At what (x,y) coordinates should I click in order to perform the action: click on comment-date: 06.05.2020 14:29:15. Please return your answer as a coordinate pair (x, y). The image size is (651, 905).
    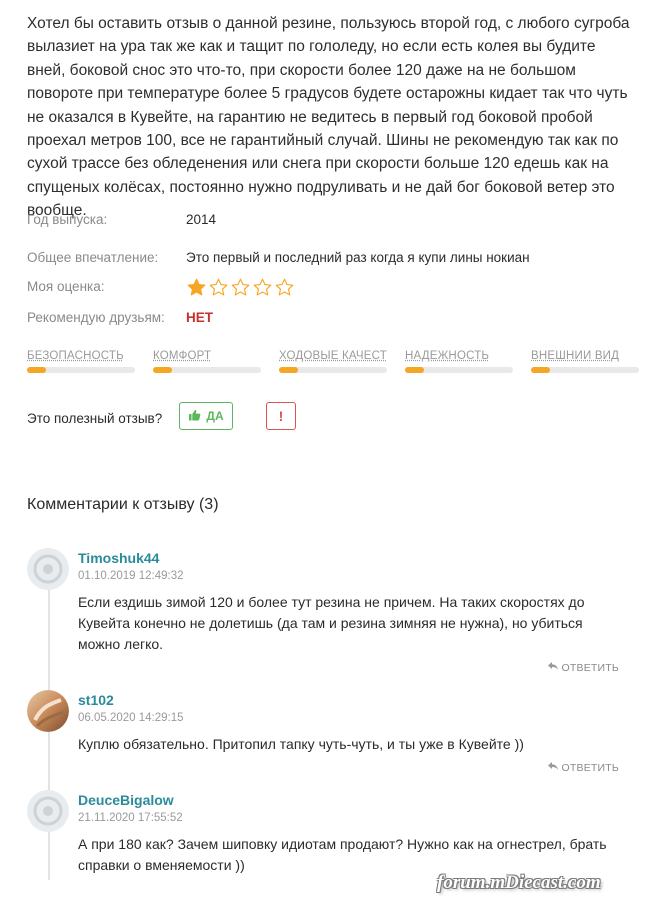
    Looking at the image, I should click on (131, 718).